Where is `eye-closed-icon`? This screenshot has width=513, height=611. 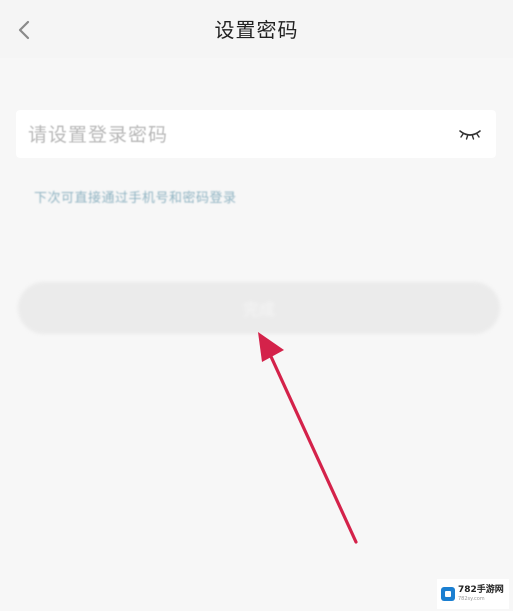 eye-closed-icon is located at coordinates (470, 135).